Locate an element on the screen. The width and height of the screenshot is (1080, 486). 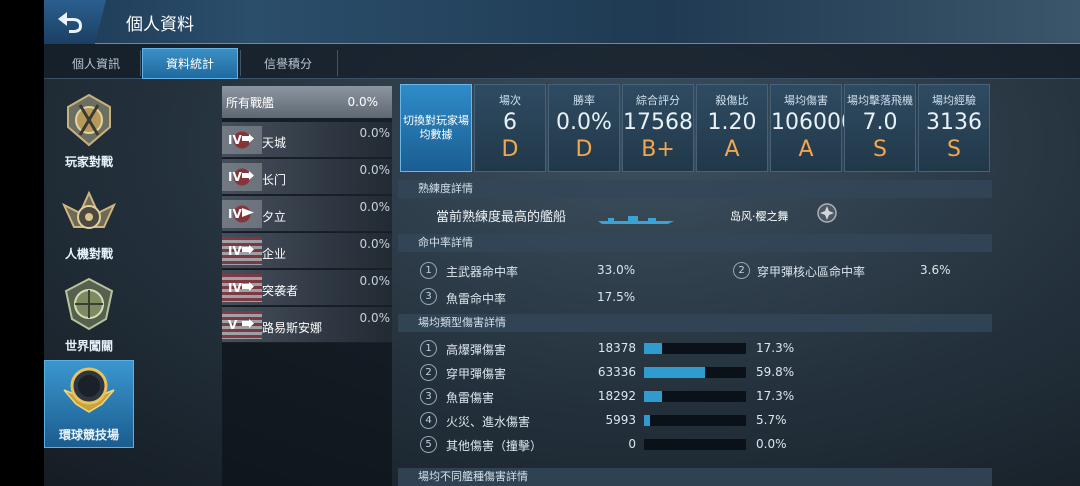
ship-name: 路易斯安娜 is located at coordinates (292, 328).